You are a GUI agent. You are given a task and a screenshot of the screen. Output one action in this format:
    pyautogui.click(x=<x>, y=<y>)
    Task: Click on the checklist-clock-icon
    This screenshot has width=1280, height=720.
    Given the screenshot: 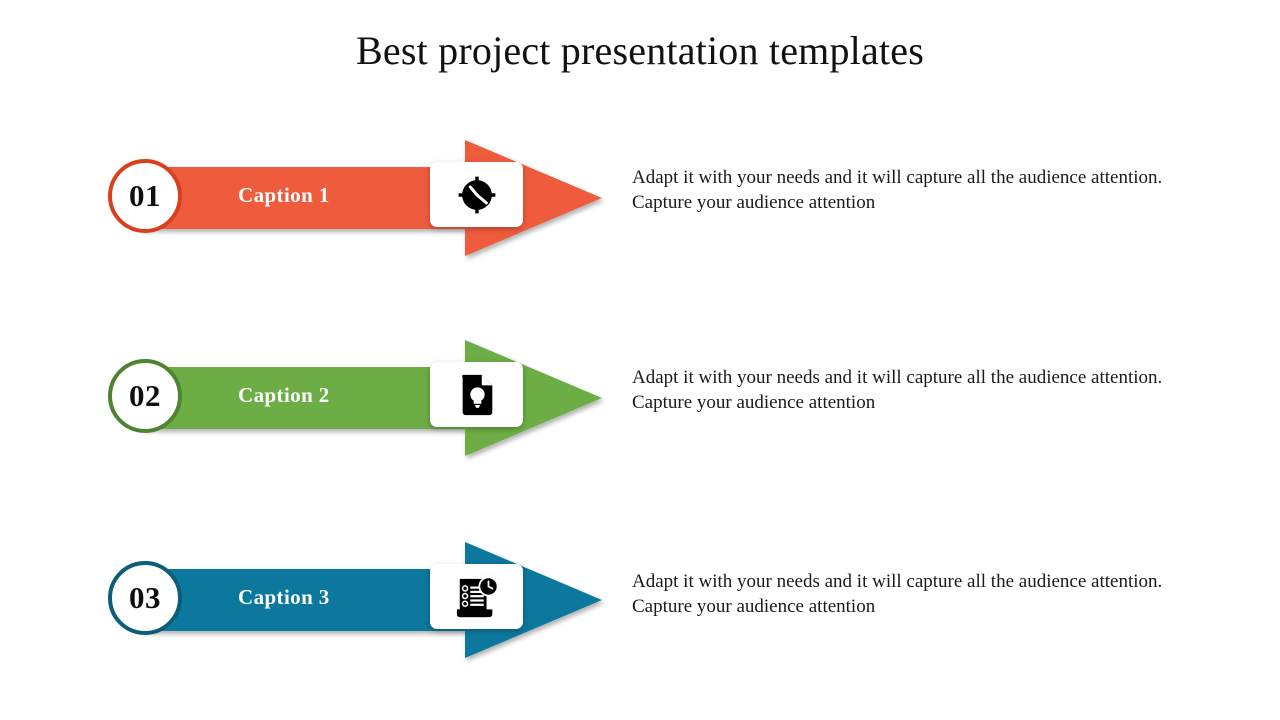 What is the action you would take?
    pyautogui.click(x=477, y=597)
    